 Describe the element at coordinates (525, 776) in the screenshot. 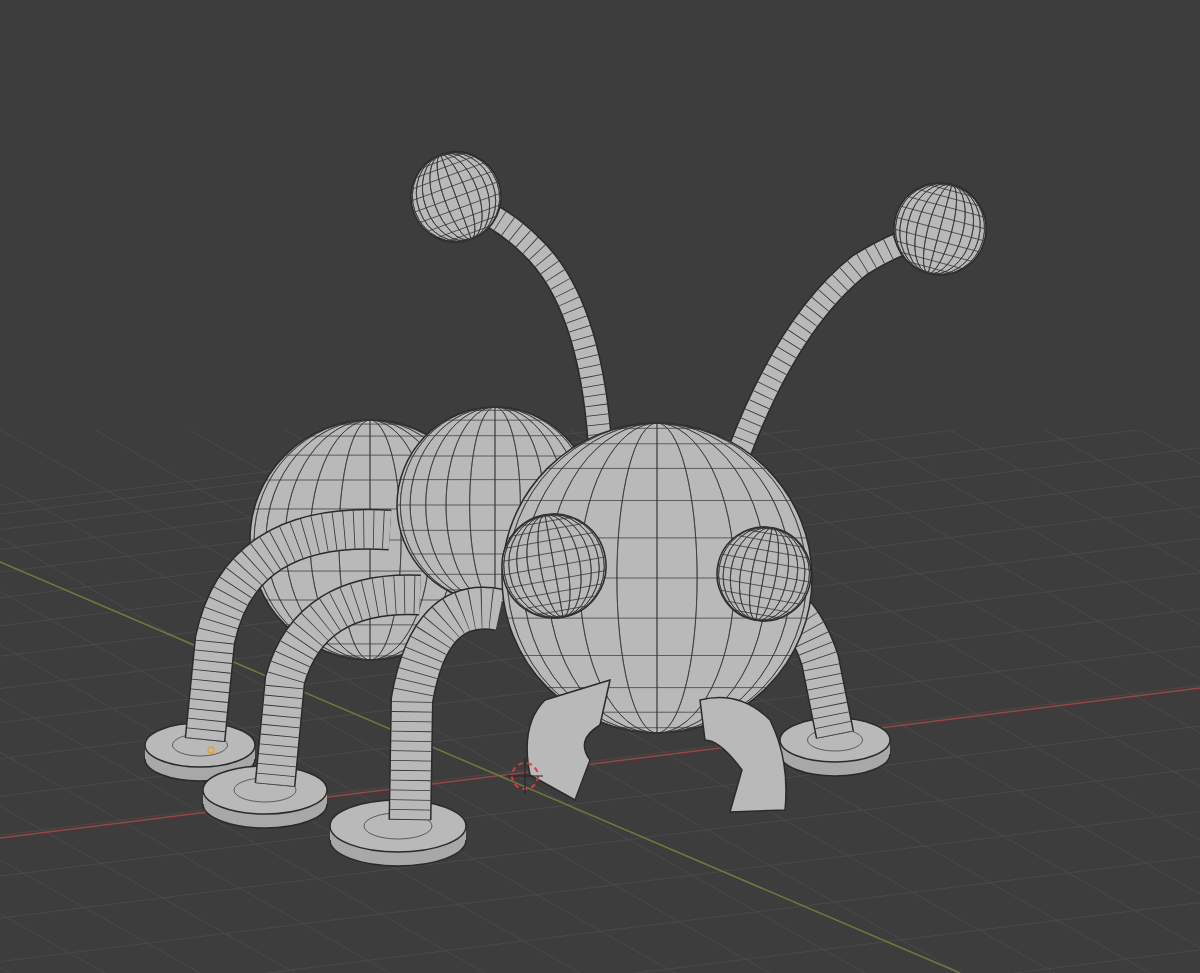

I see `3d-cursor-icon` at that location.